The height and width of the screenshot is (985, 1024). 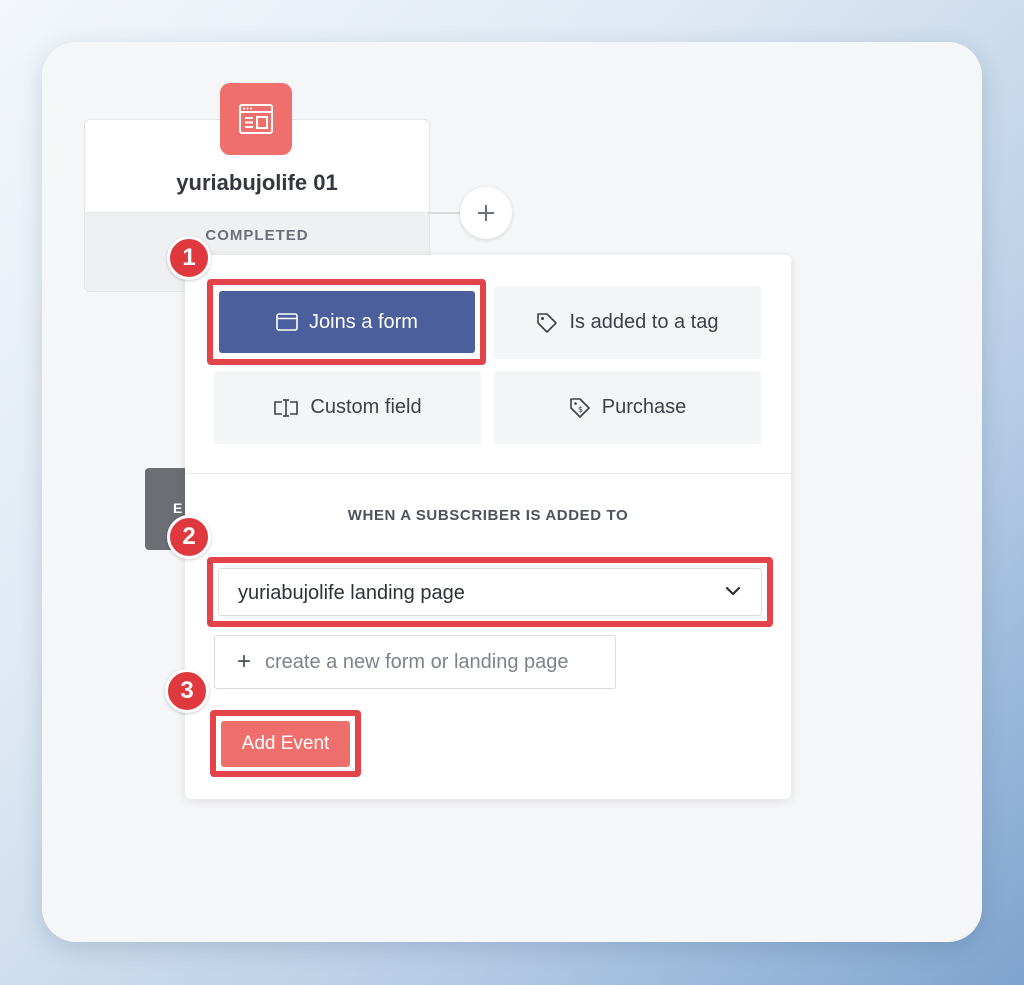 What do you see at coordinates (488, 515) in the screenshot?
I see `section-label: WHEN A SUBSCRIBER IS ADDED TO` at bounding box center [488, 515].